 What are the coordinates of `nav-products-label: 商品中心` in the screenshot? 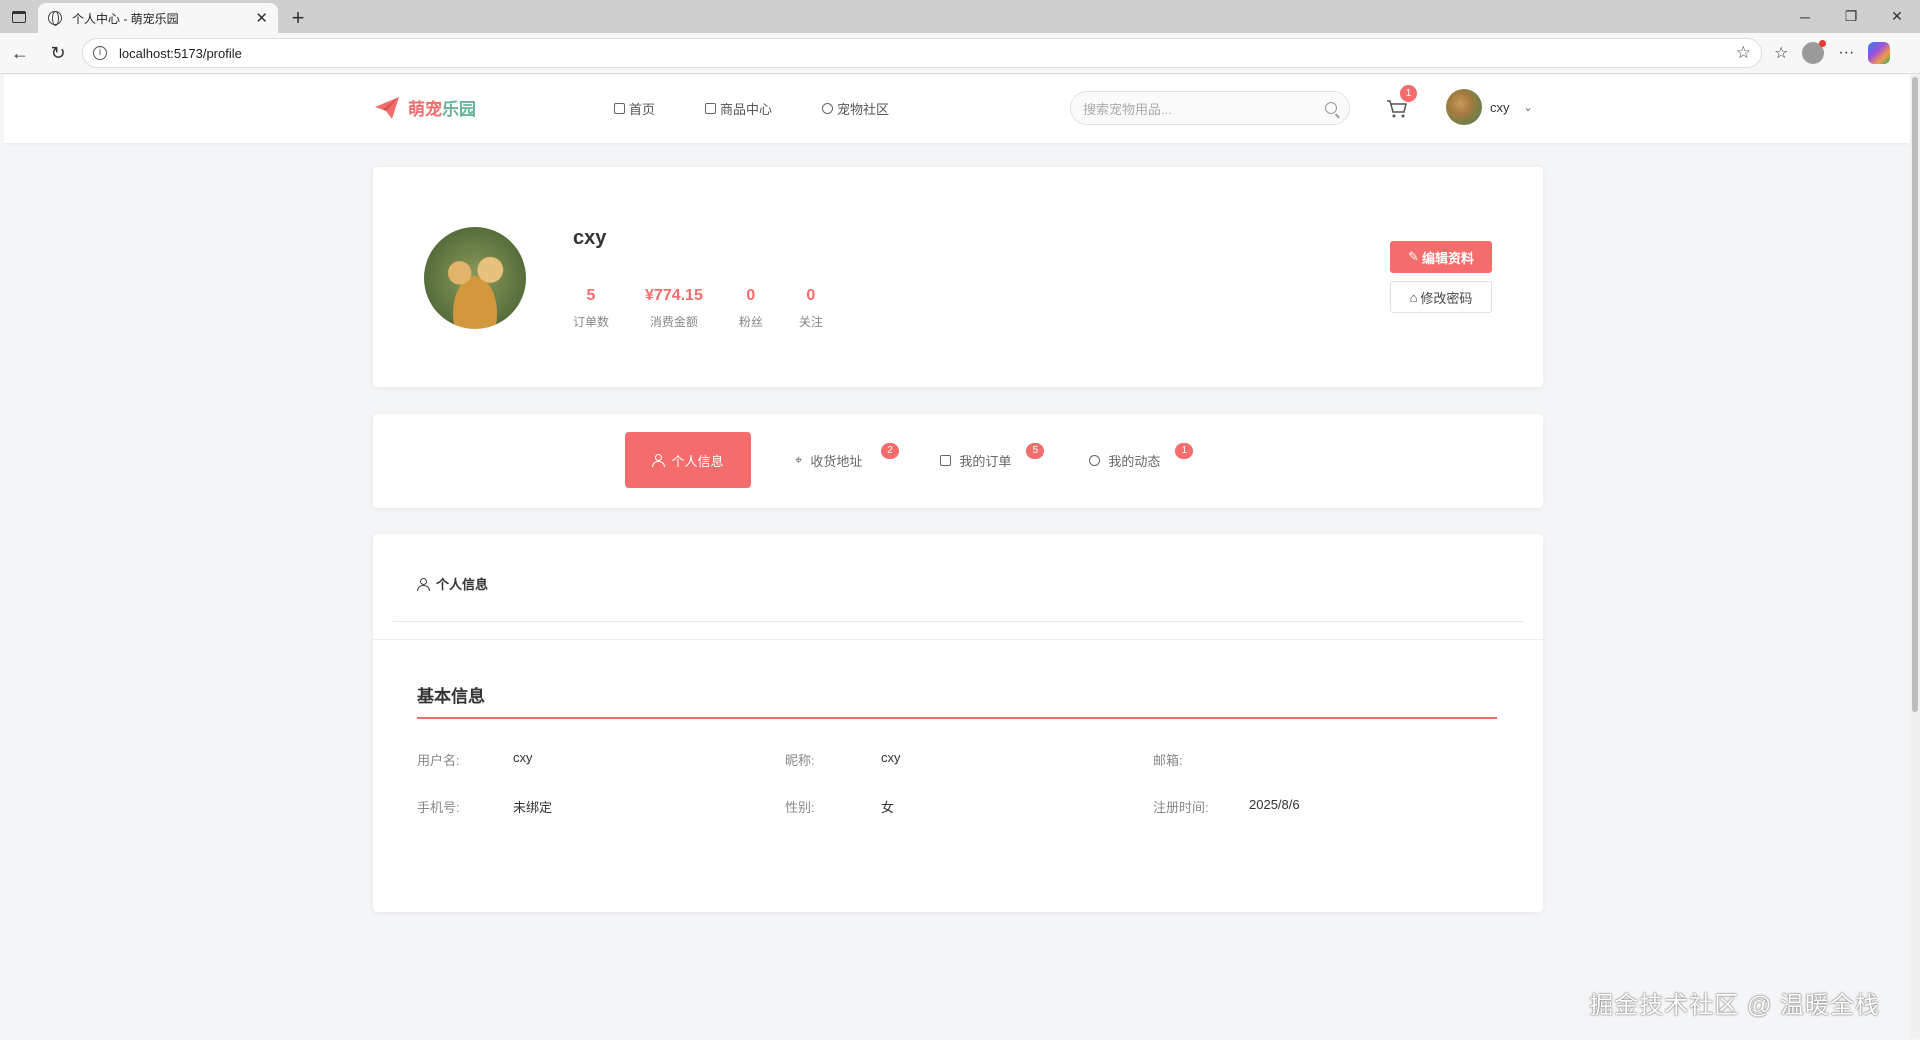 It's located at (746, 109).